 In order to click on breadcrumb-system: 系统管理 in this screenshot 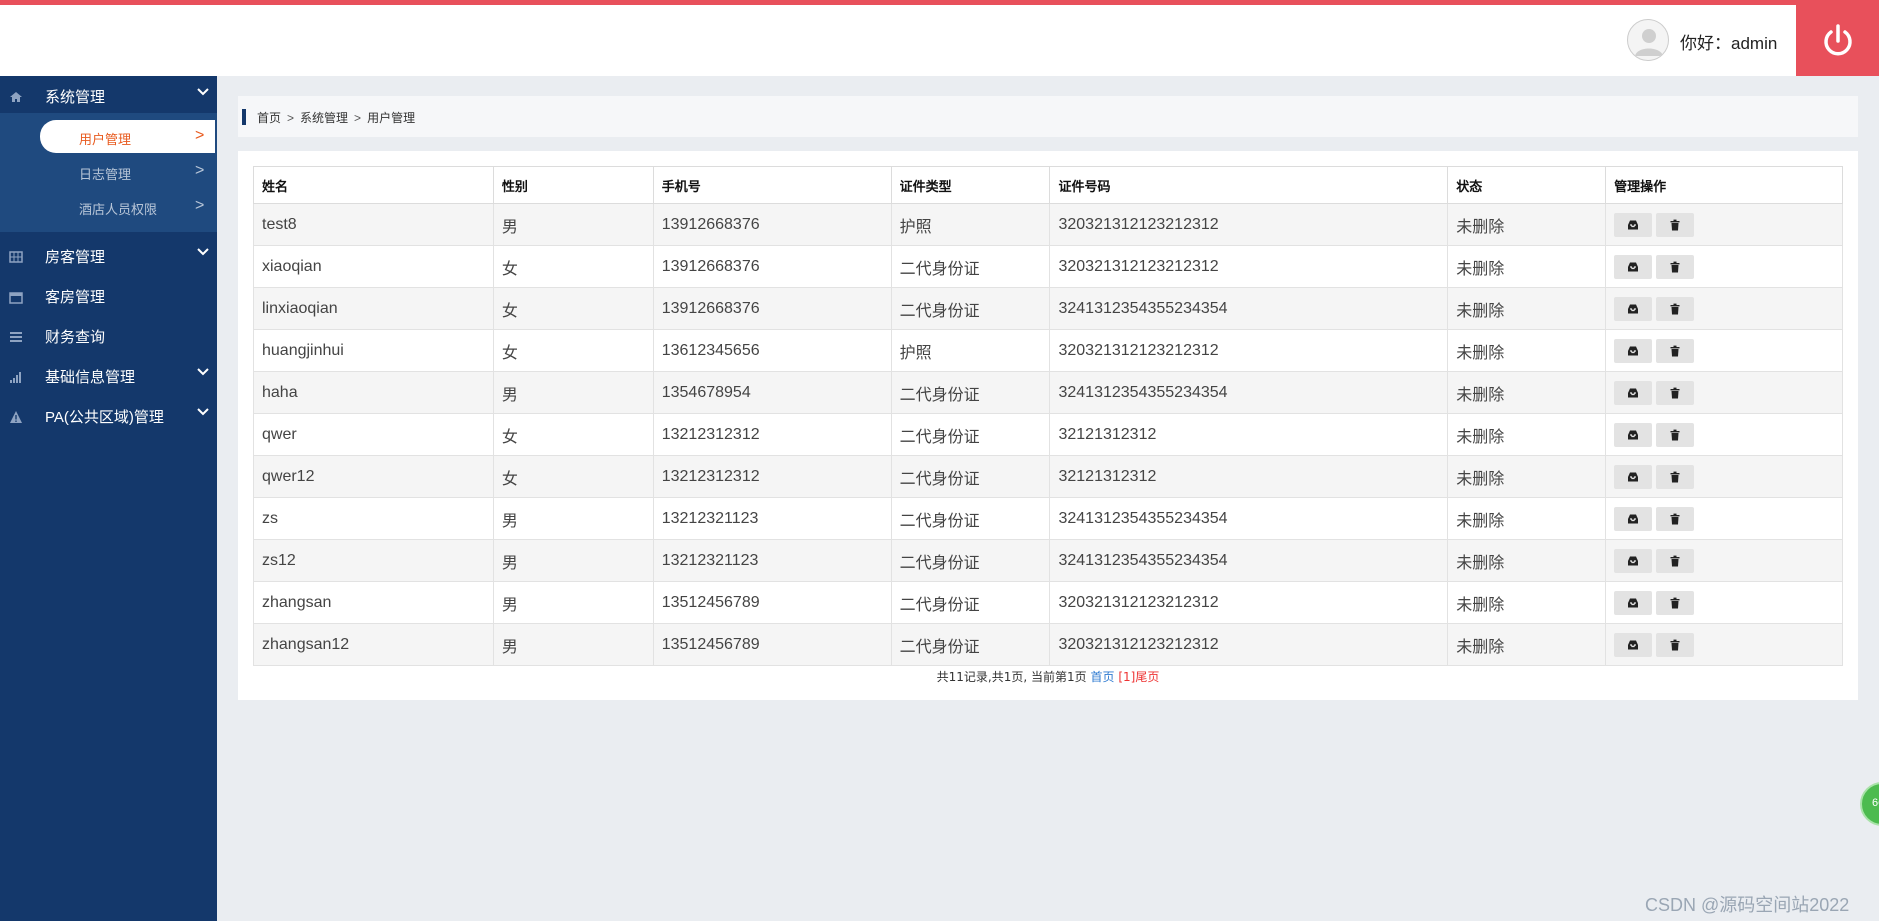, I will do `click(324, 118)`.